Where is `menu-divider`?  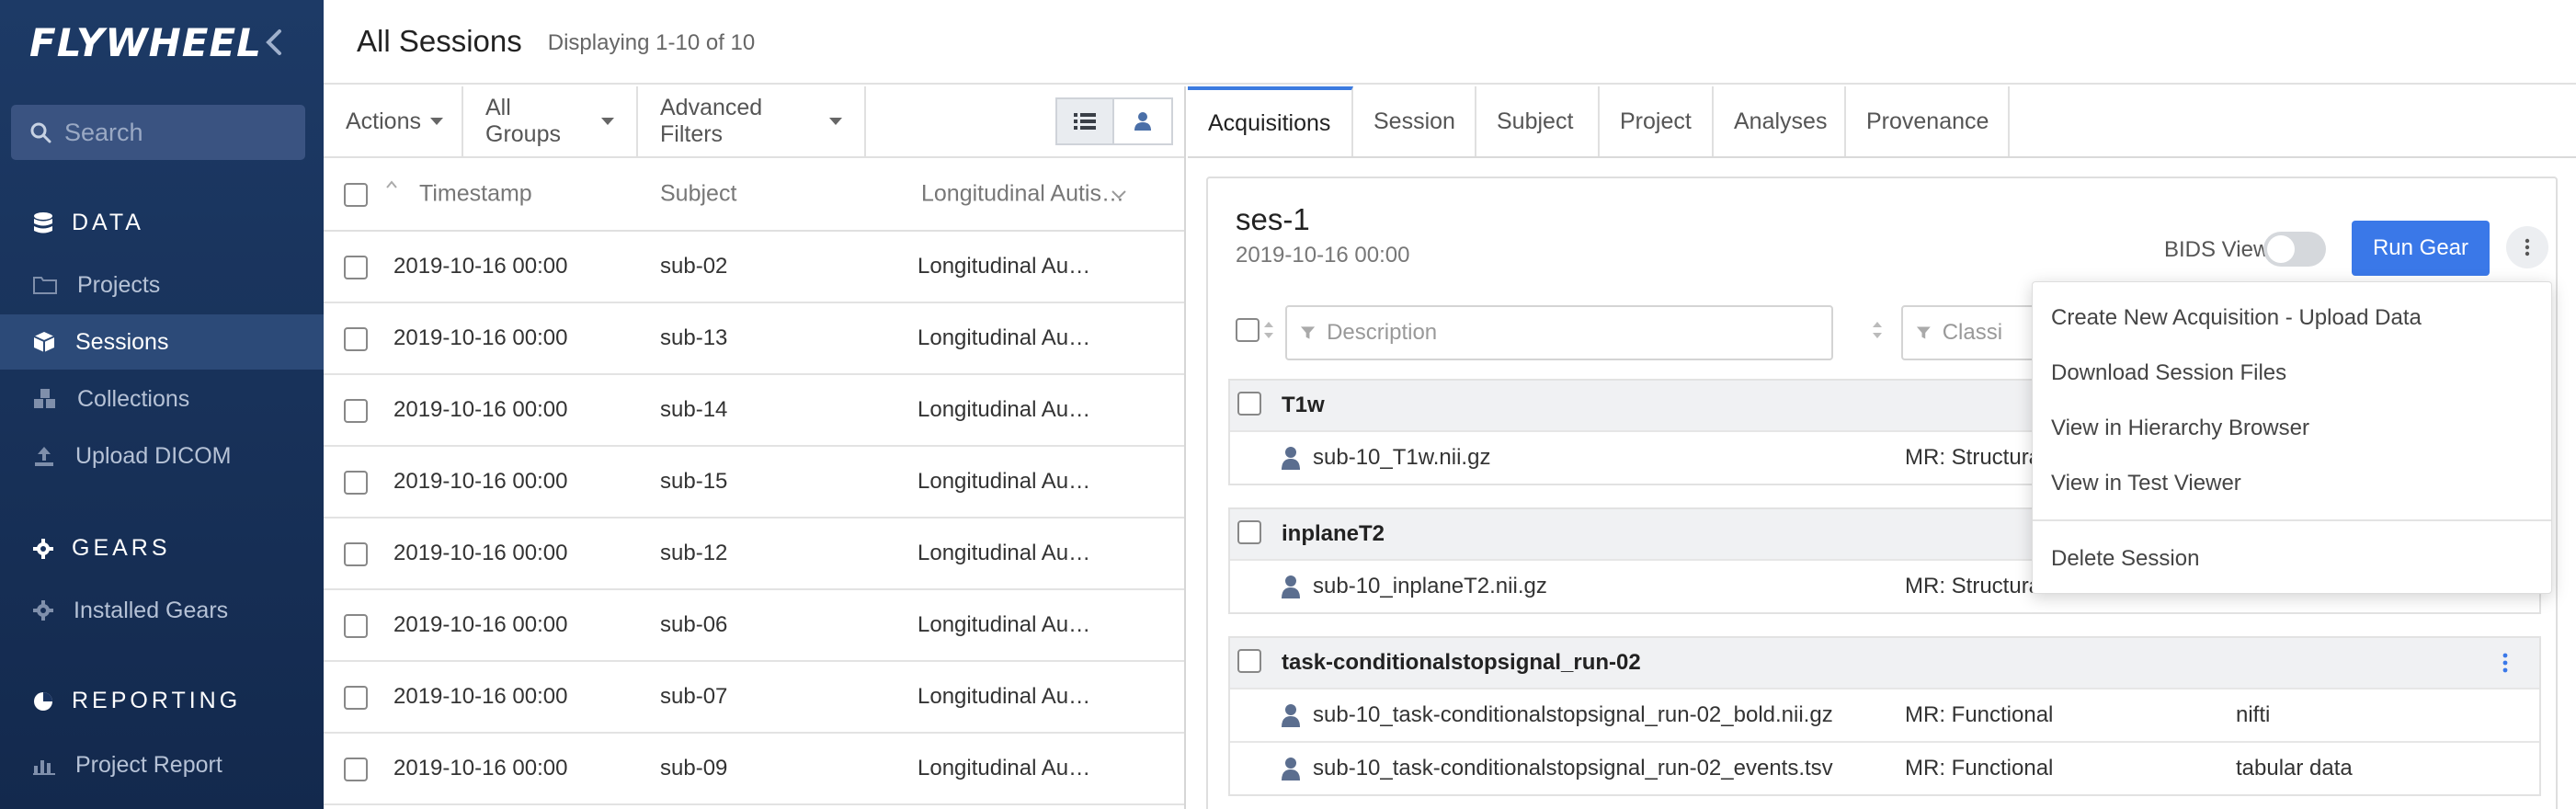
menu-divider is located at coordinates (2292, 520).